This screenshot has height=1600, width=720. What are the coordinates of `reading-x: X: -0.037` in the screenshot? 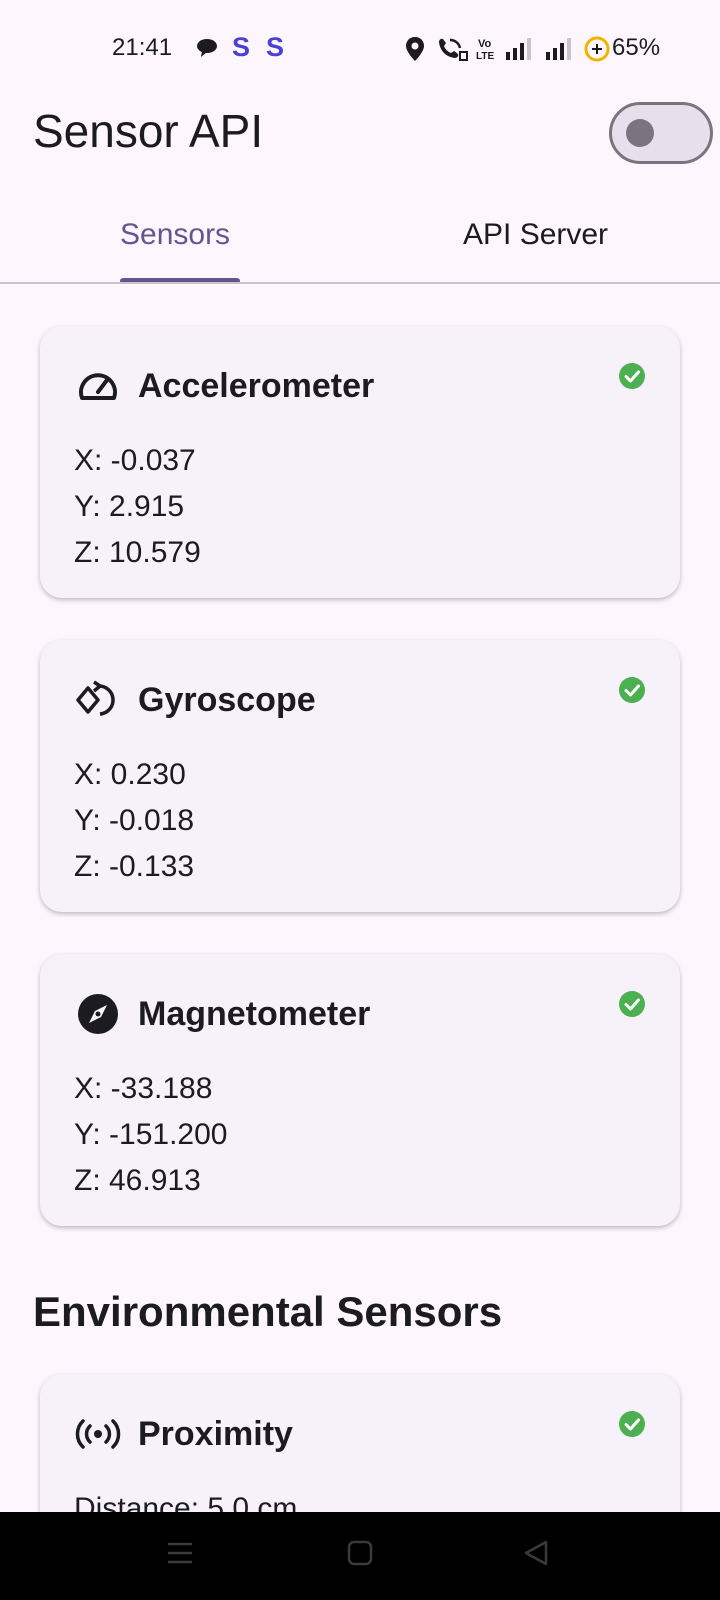 It's located at (135, 460).